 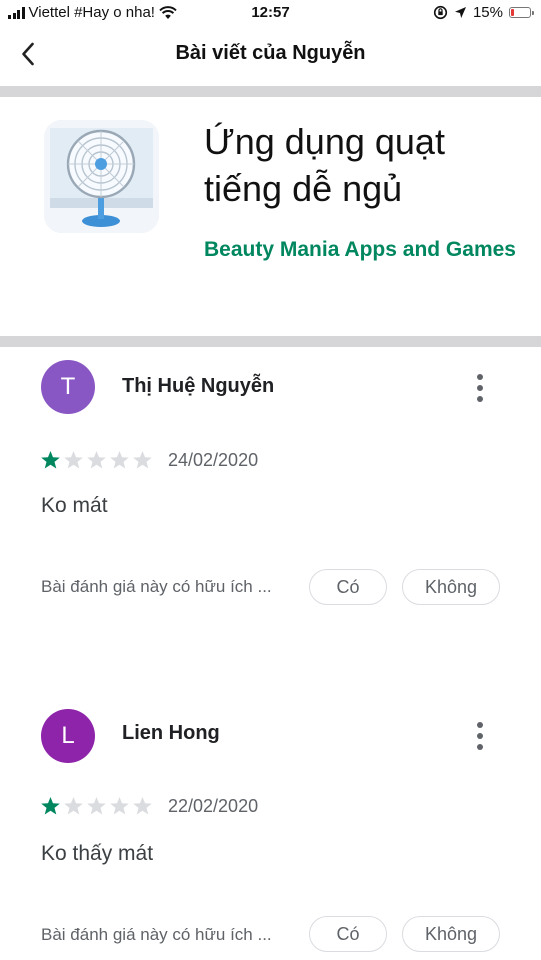 I want to click on app-icon, so click(x=101, y=176).